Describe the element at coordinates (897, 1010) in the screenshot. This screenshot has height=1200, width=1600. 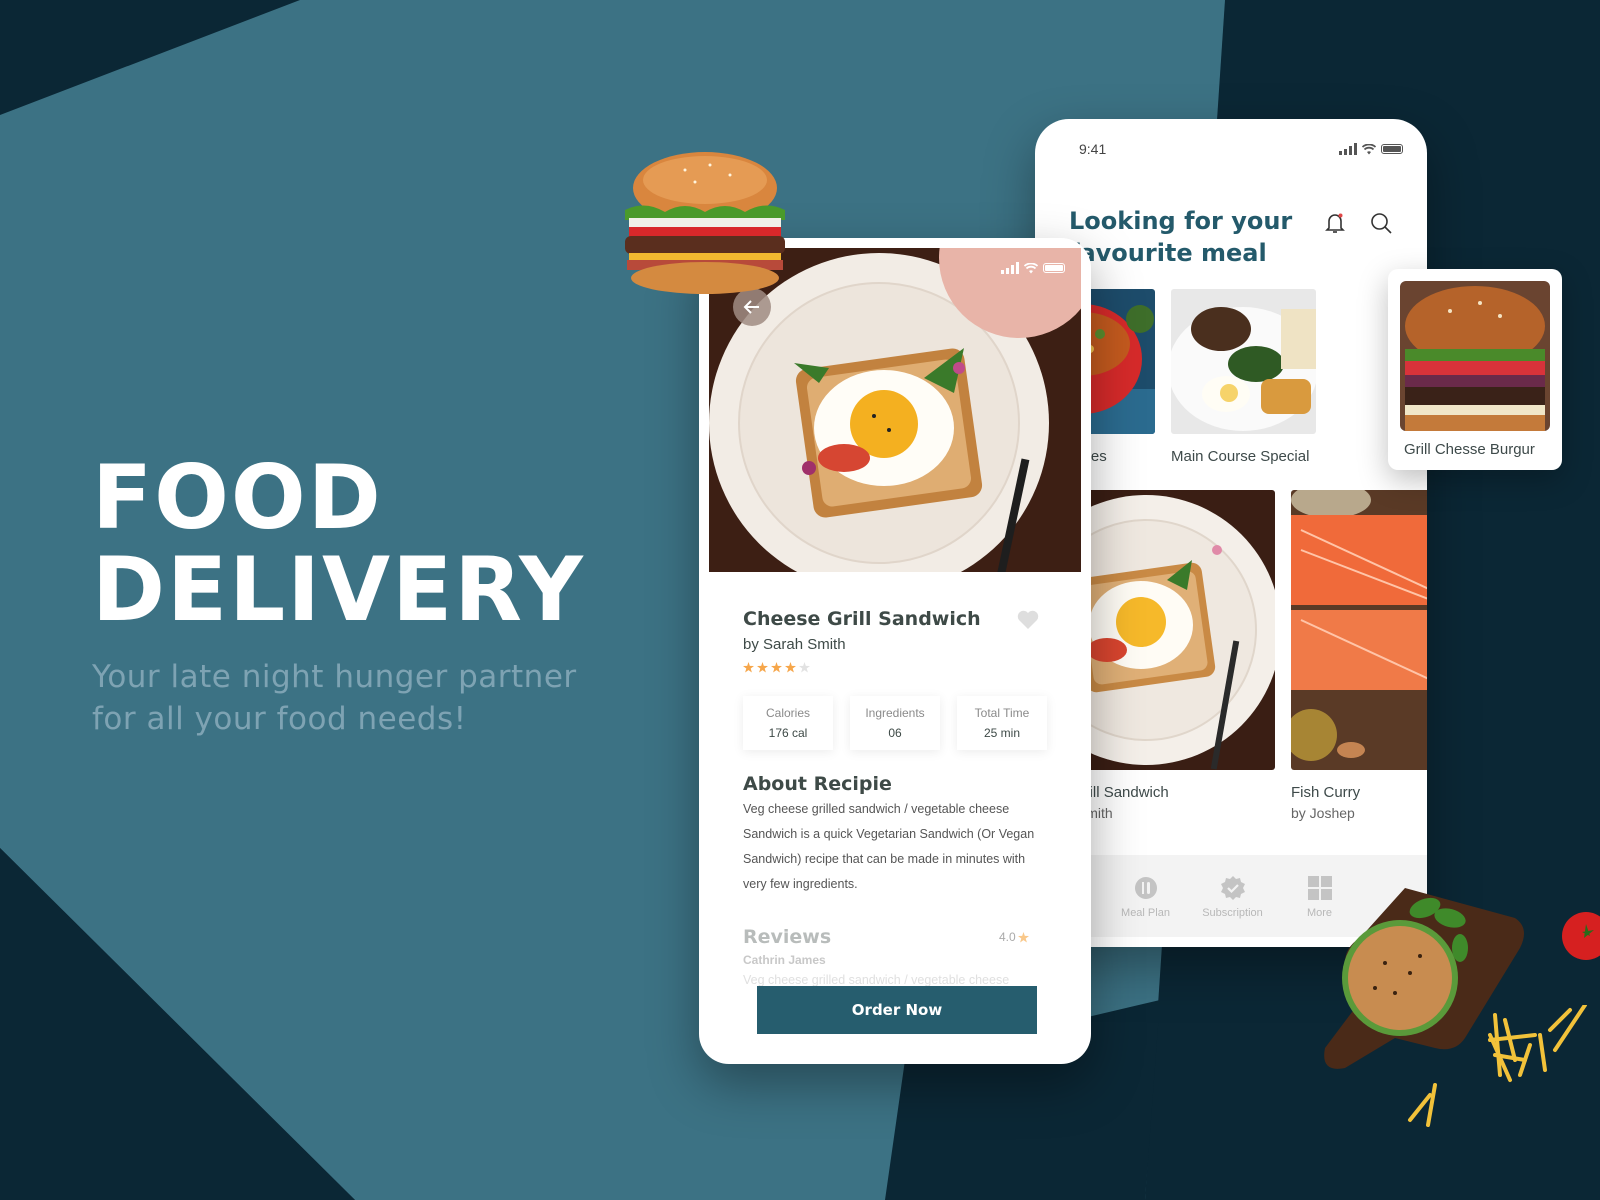
I see `order-now-button: Order Now` at that location.